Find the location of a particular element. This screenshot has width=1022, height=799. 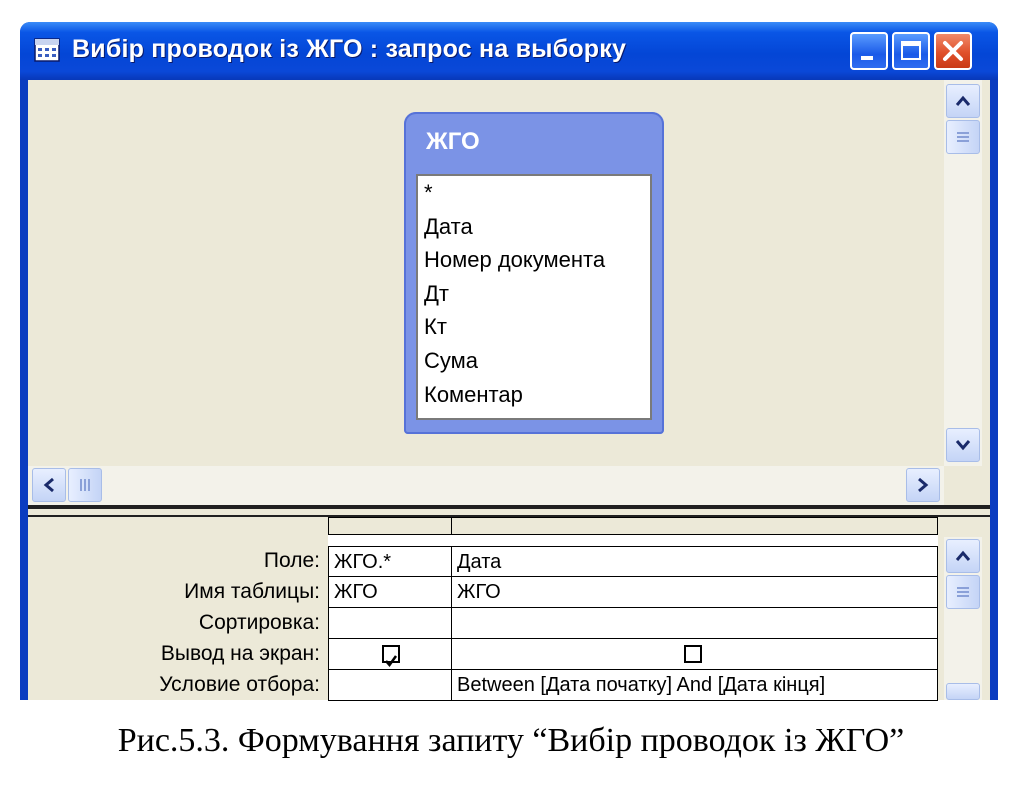

field-list-item: Сума is located at coordinates (534, 361).